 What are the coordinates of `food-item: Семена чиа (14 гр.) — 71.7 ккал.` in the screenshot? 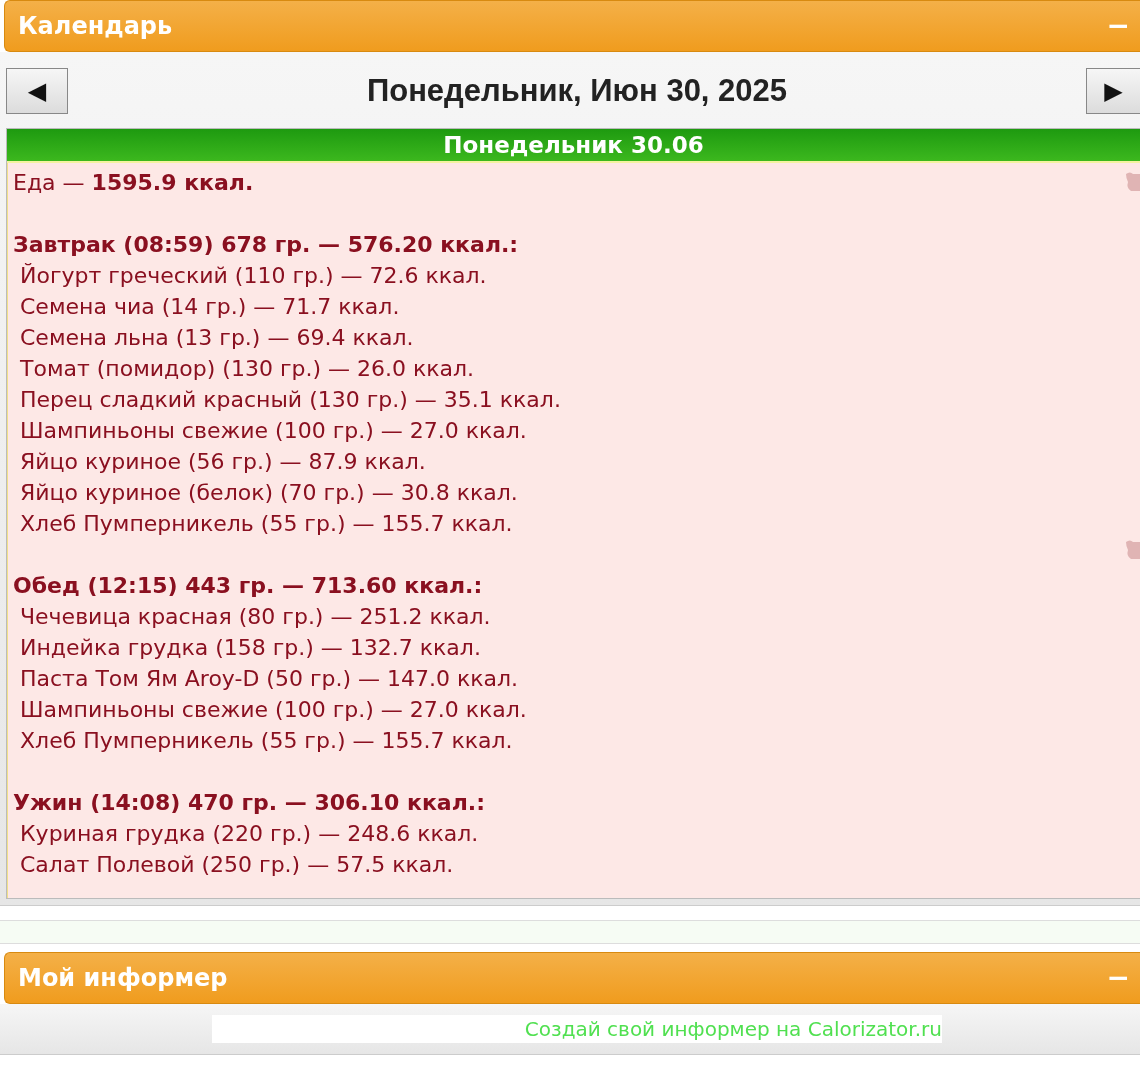 It's located at (210, 307).